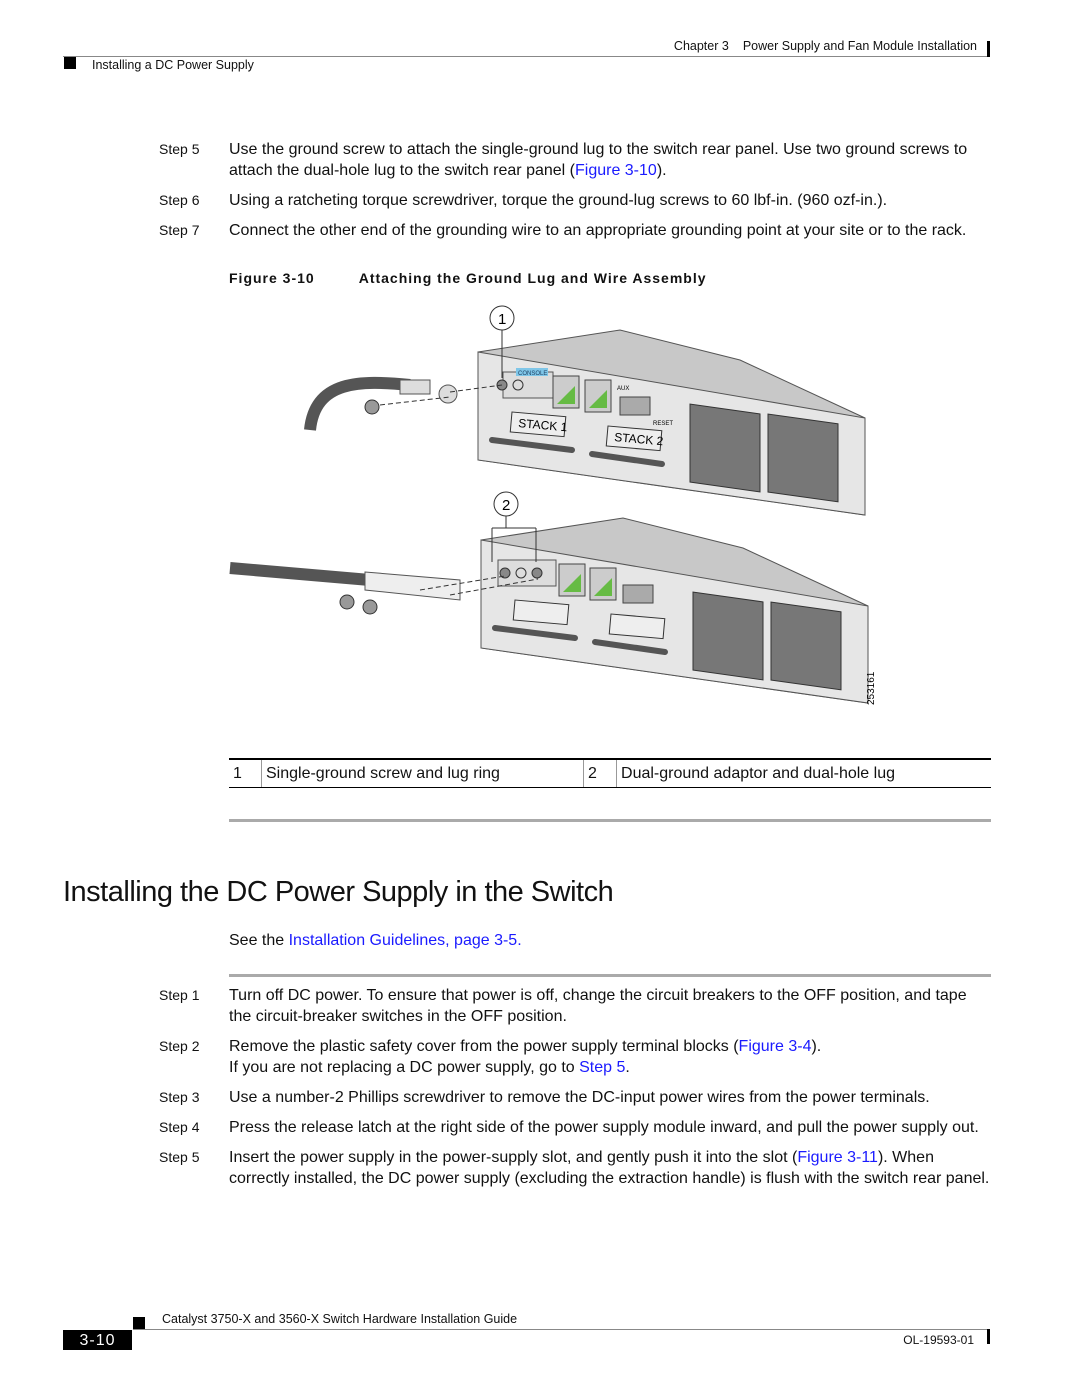 The image size is (1080, 1397). Describe the element at coordinates (623, 389) in the screenshot. I see `aux-label: AUX` at that location.